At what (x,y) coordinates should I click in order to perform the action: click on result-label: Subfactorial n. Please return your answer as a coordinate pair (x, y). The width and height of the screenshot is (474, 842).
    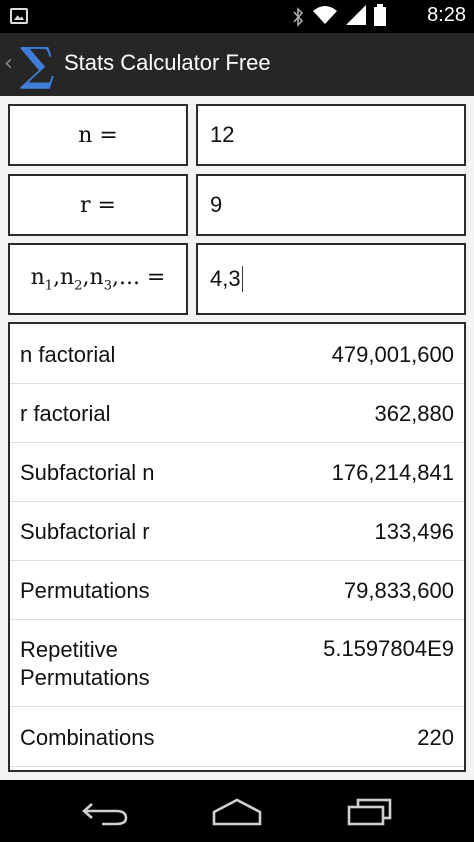
    Looking at the image, I should click on (87, 472).